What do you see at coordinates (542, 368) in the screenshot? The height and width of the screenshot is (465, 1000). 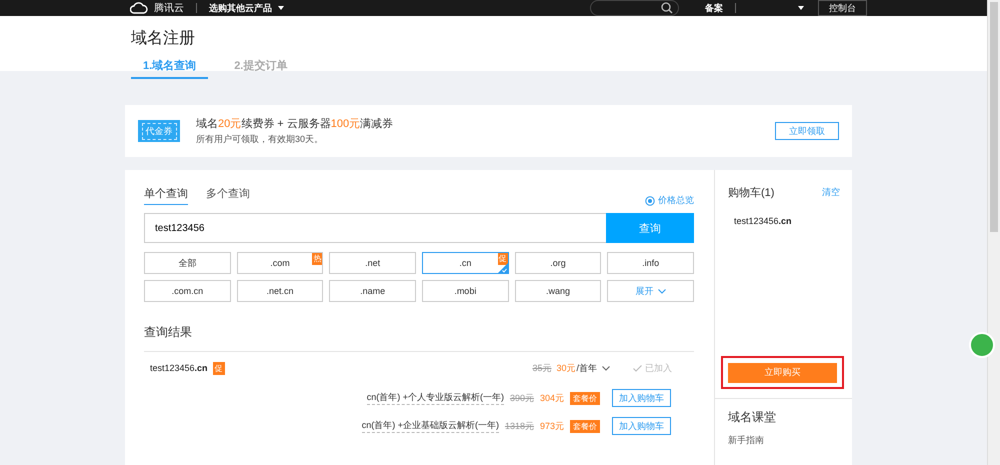 I see `original-price: 35元` at bounding box center [542, 368].